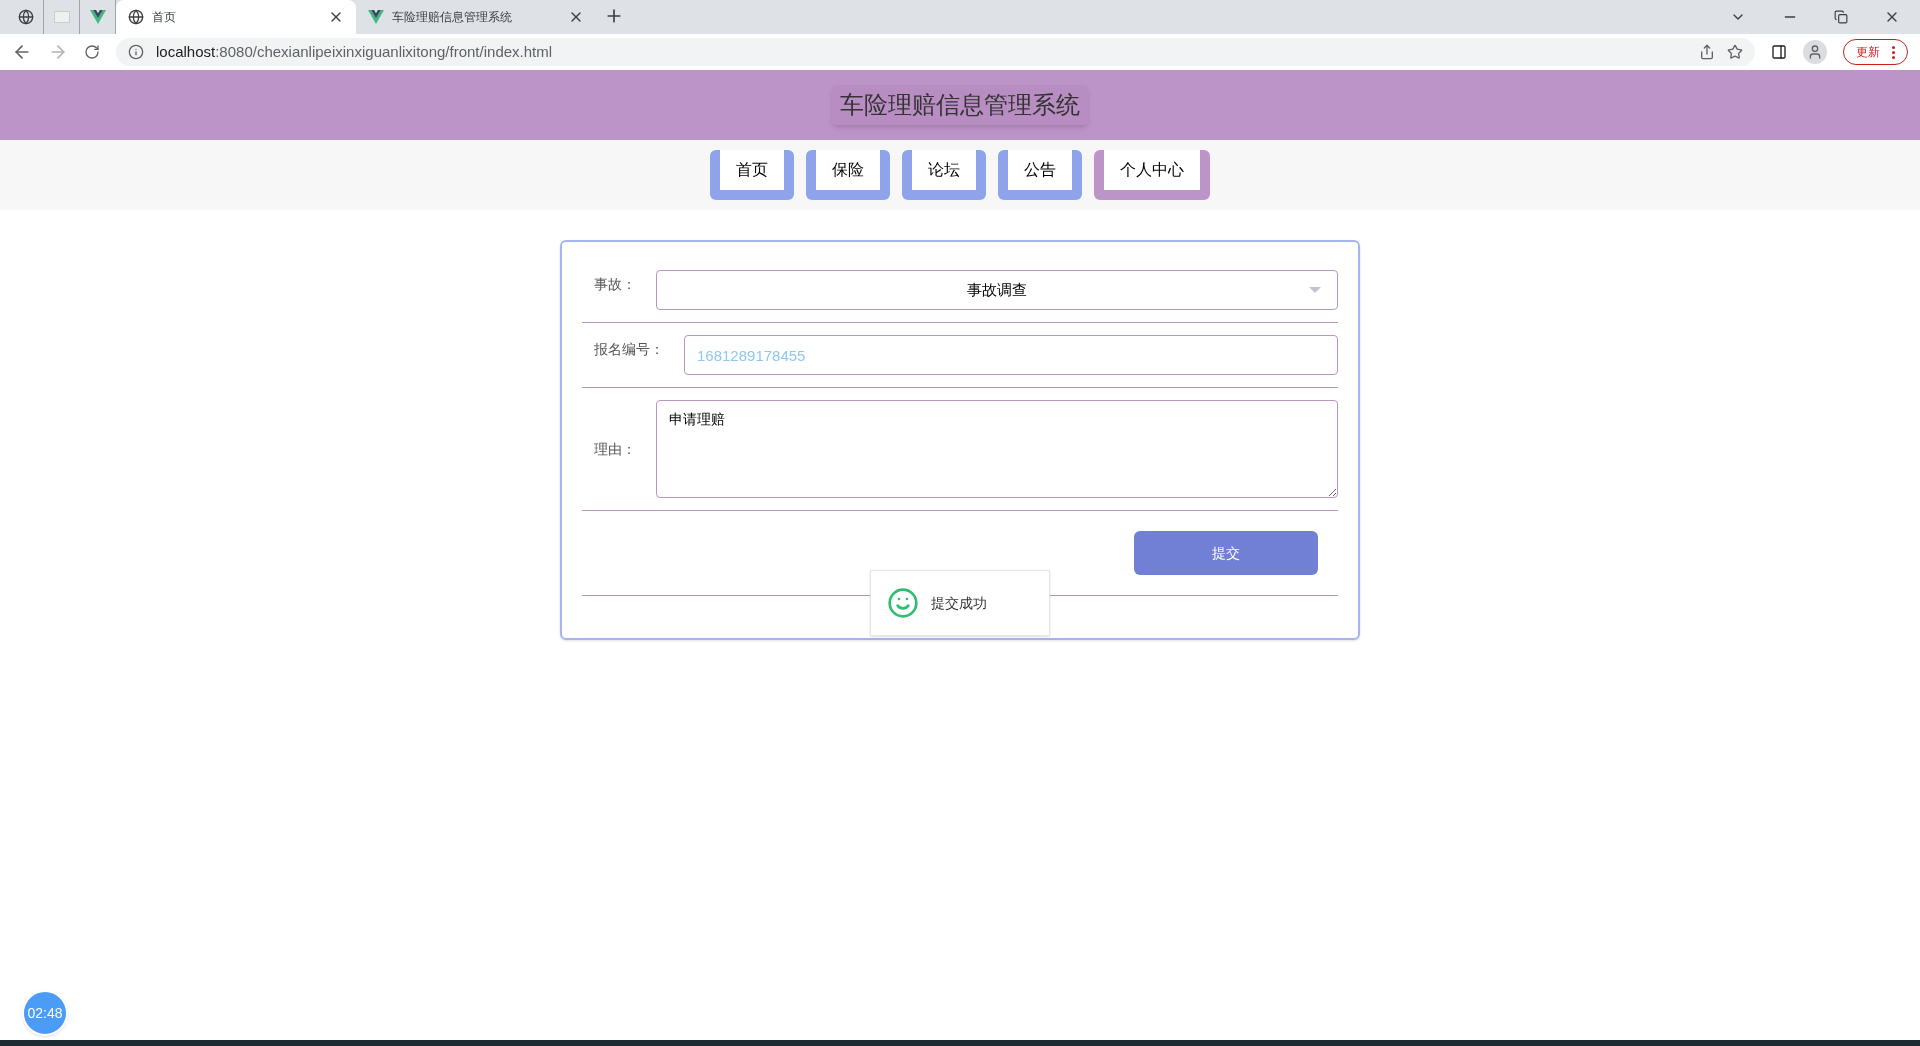 Image resolution: width=1920 pixels, height=1046 pixels. I want to click on restore-icon, so click(1841, 17).